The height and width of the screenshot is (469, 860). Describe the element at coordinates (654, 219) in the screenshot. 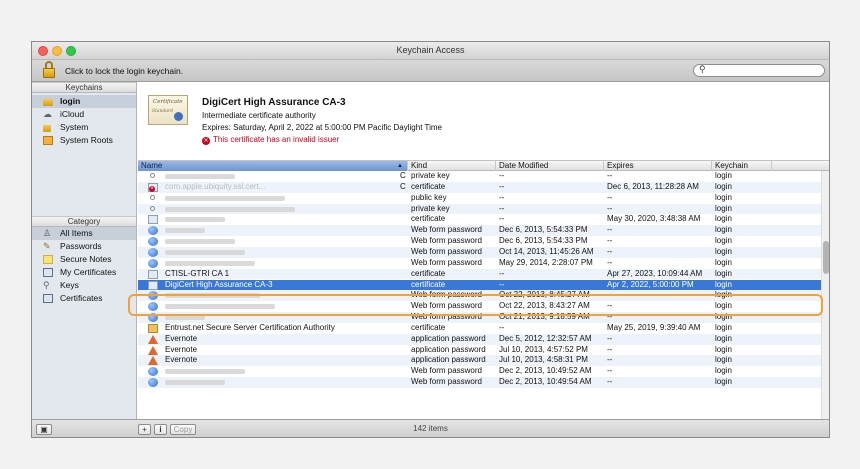

I see `row-expires: May 30, 2020, 3:48:38 AM` at that location.